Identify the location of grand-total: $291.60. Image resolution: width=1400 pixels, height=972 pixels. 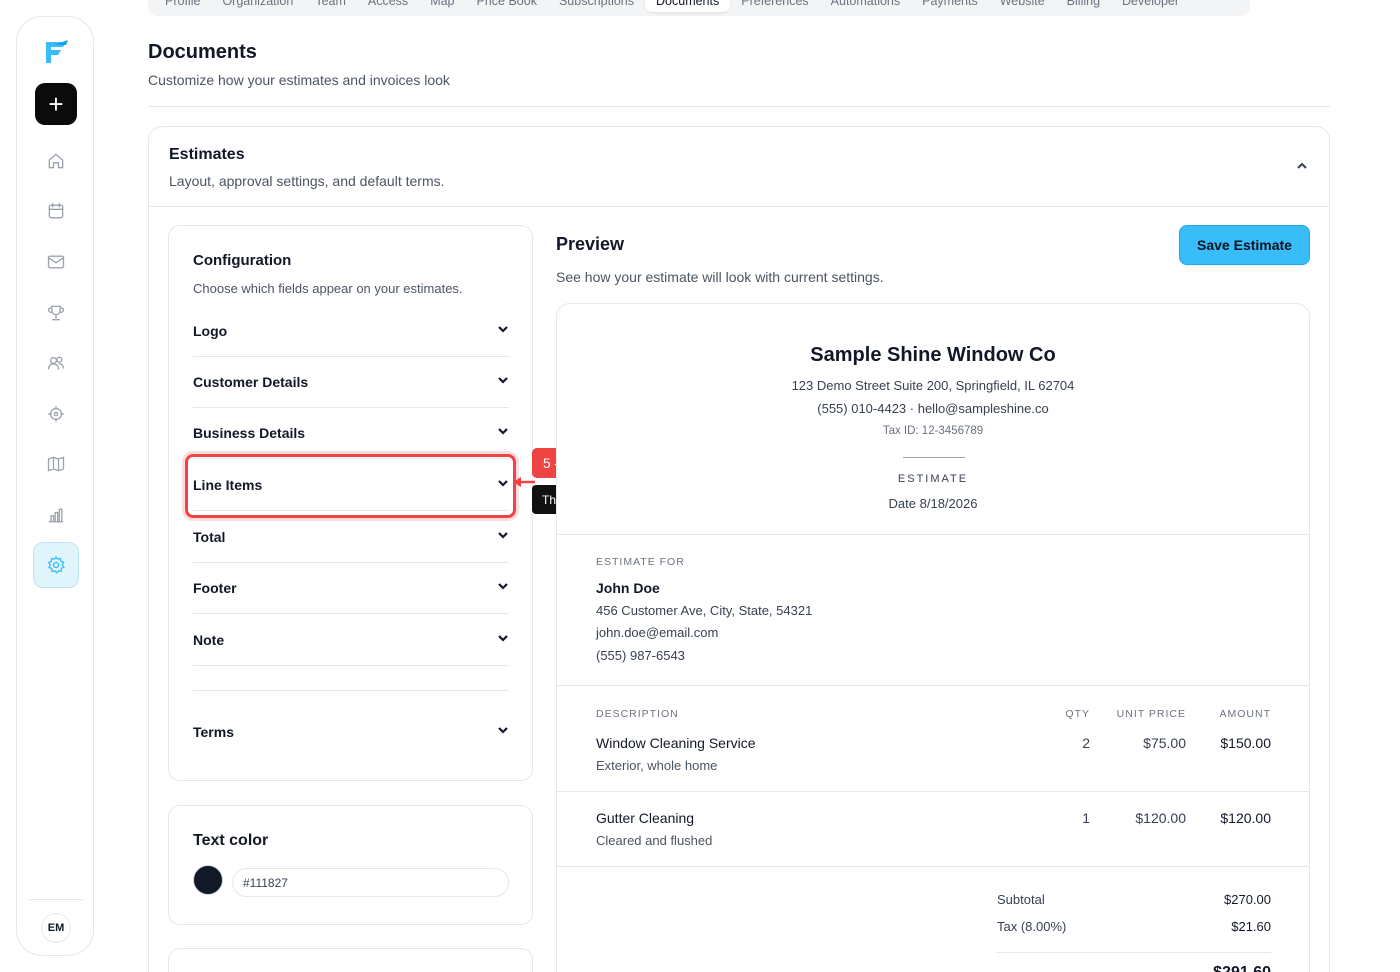
(1242, 968).